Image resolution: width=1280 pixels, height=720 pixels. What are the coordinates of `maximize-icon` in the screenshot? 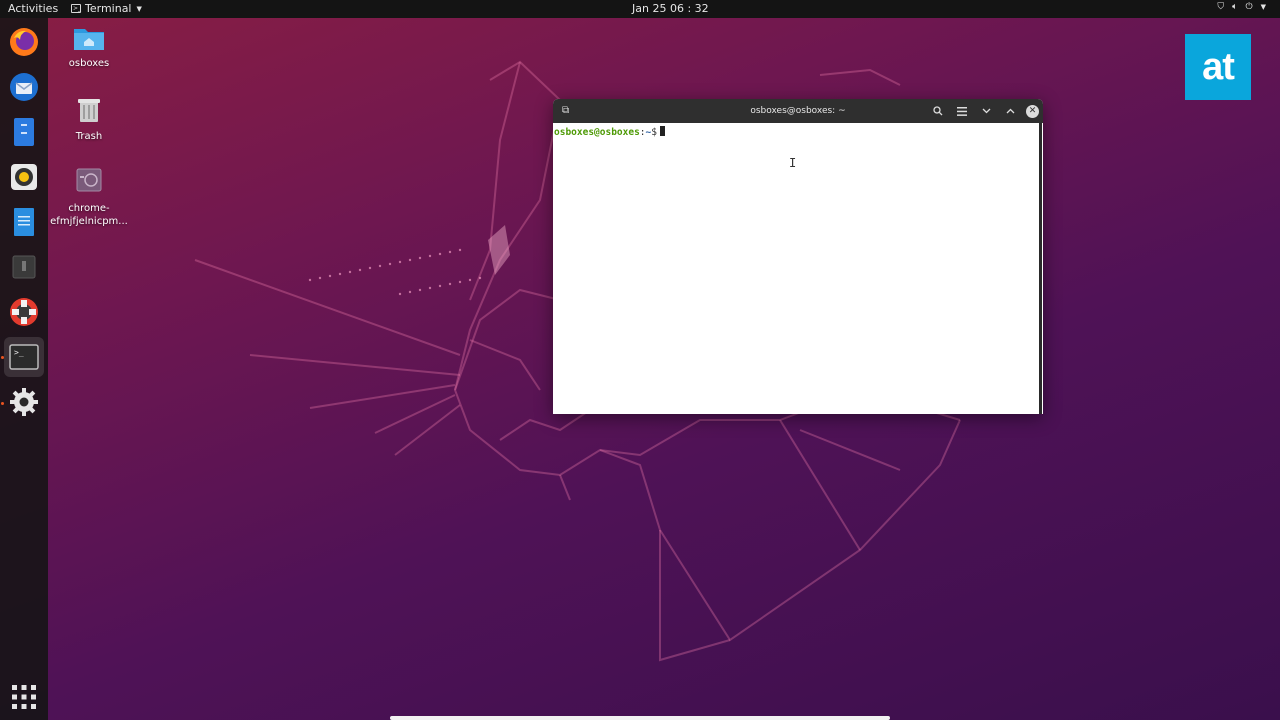 It's located at (1010, 111).